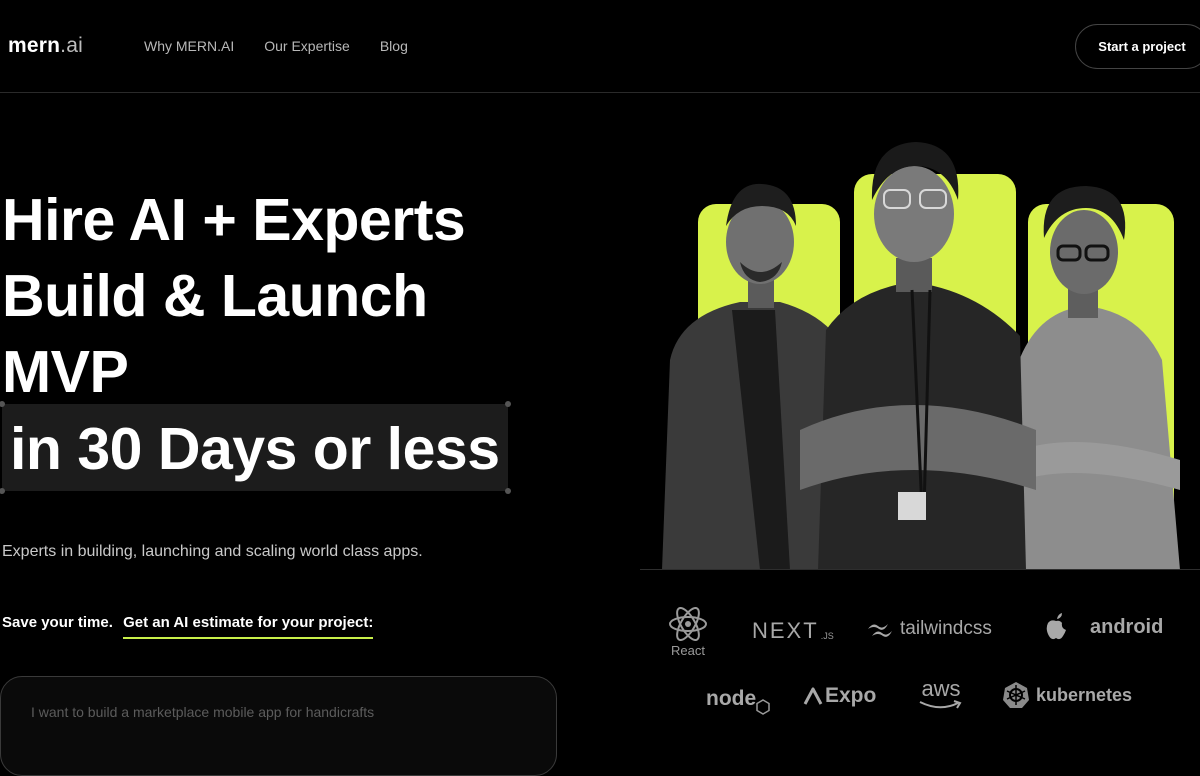  What do you see at coordinates (946, 628) in the screenshot?
I see `tailwind-label: tailwindcss` at bounding box center [946, 628].